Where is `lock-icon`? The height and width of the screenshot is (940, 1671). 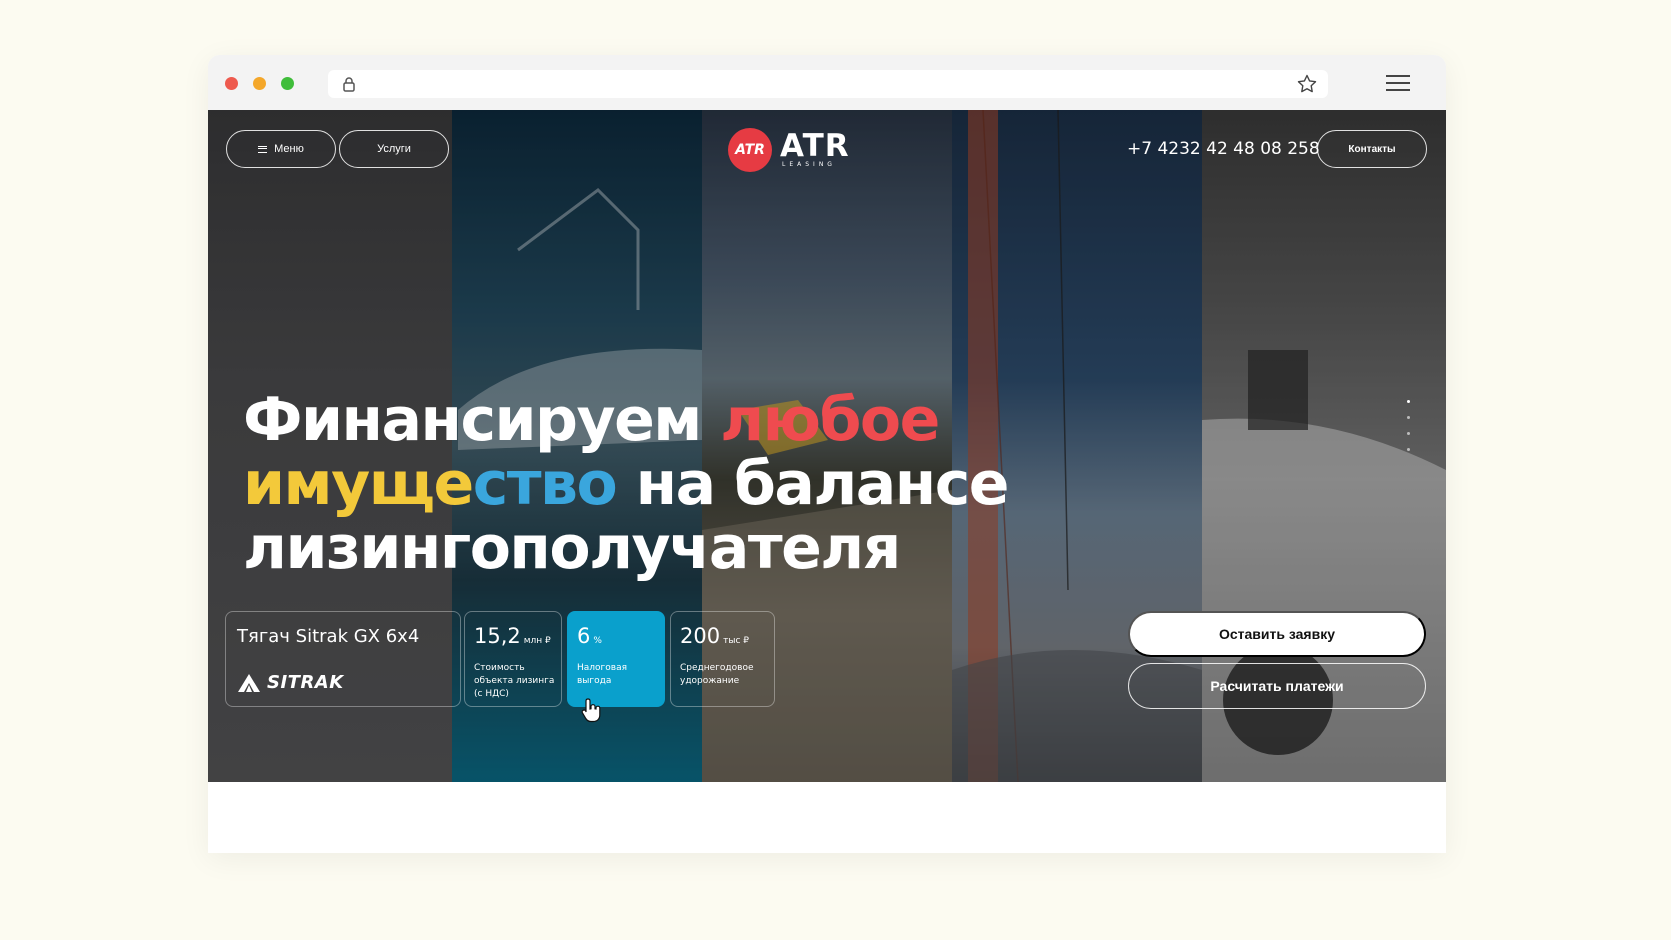 lock-icon is located at coordinates (349, 84).